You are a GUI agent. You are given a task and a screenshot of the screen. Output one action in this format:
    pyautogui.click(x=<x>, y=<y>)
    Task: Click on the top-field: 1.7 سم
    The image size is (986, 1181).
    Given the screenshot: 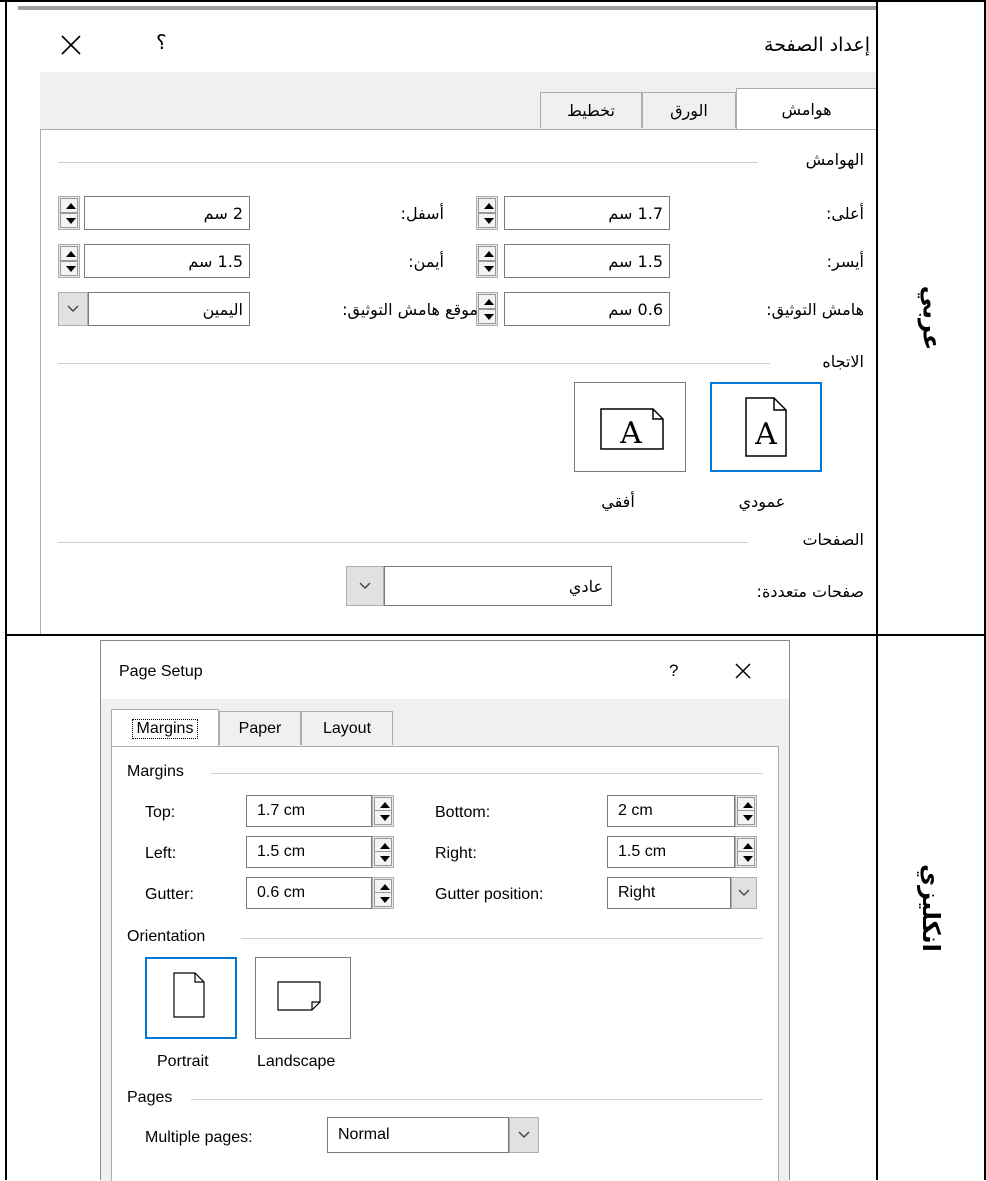 What is the action you would take?
    pyautogui.click(x=587, y=213)
    